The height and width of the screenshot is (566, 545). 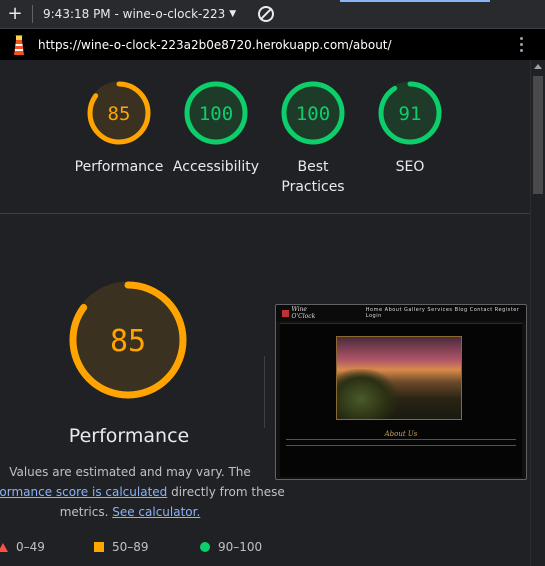 I want to click on legend-average: 50–89, so click(x=121, y=547).